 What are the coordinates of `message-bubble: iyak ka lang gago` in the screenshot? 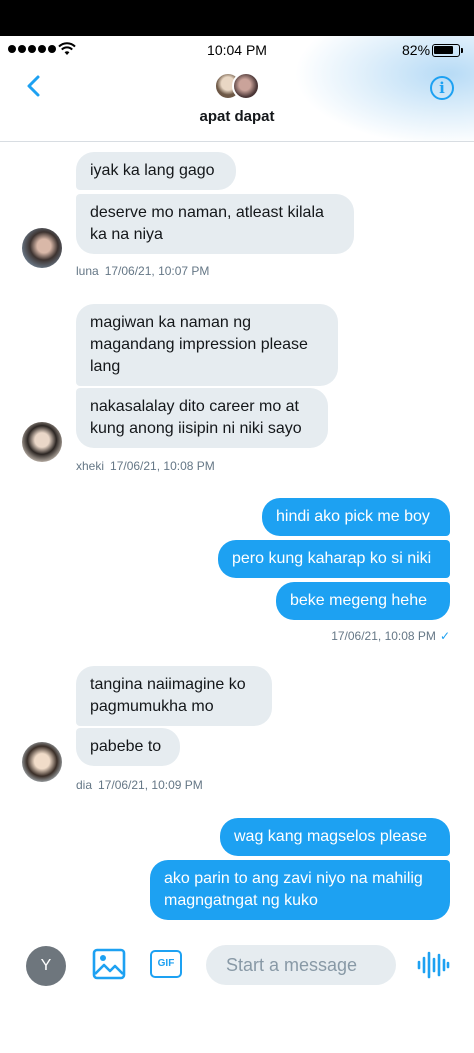 It's located at (156, 171).